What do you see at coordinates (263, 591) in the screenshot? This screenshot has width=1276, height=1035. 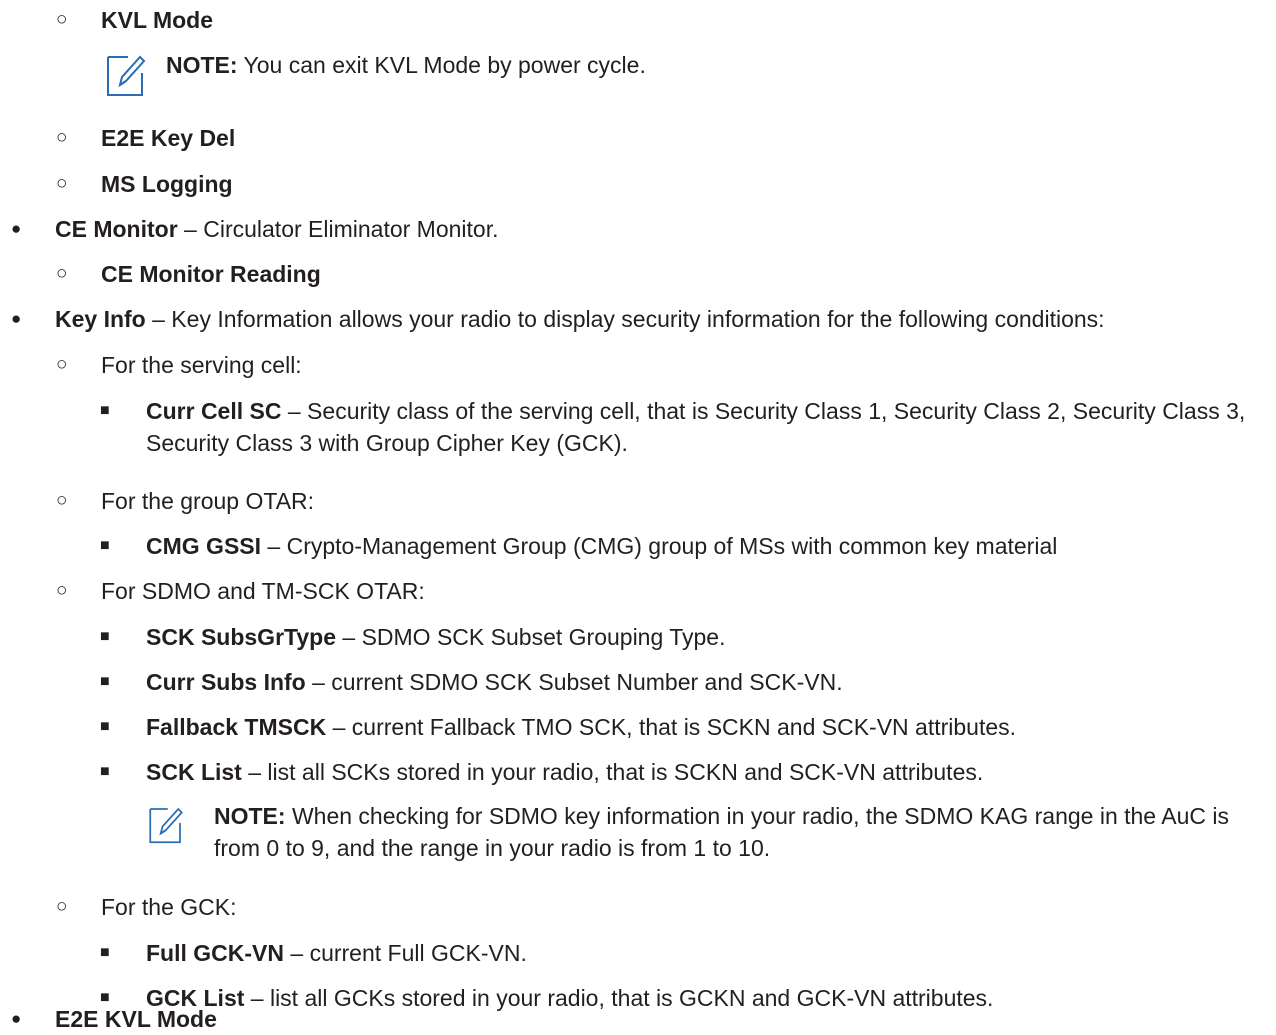 I see `item-text: For SDMO and TM-SCK OTAR:` at bounding box center [263, 591].